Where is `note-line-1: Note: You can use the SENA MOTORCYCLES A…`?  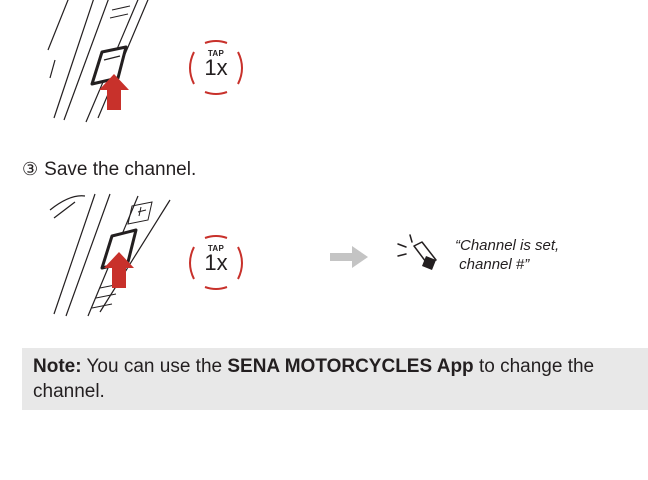 note-line-1: Note: You can use the SENA MOTORCYCLES A… is located at coordinates (340, 366).